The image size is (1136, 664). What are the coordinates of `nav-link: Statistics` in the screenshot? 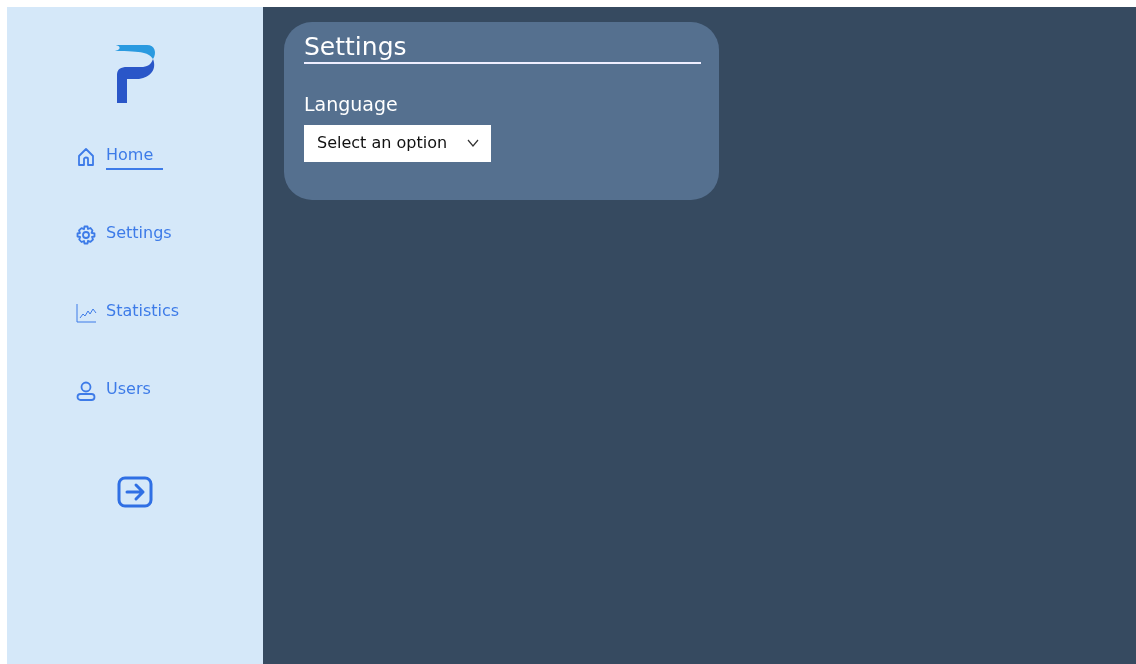 It's located at (132, 312).